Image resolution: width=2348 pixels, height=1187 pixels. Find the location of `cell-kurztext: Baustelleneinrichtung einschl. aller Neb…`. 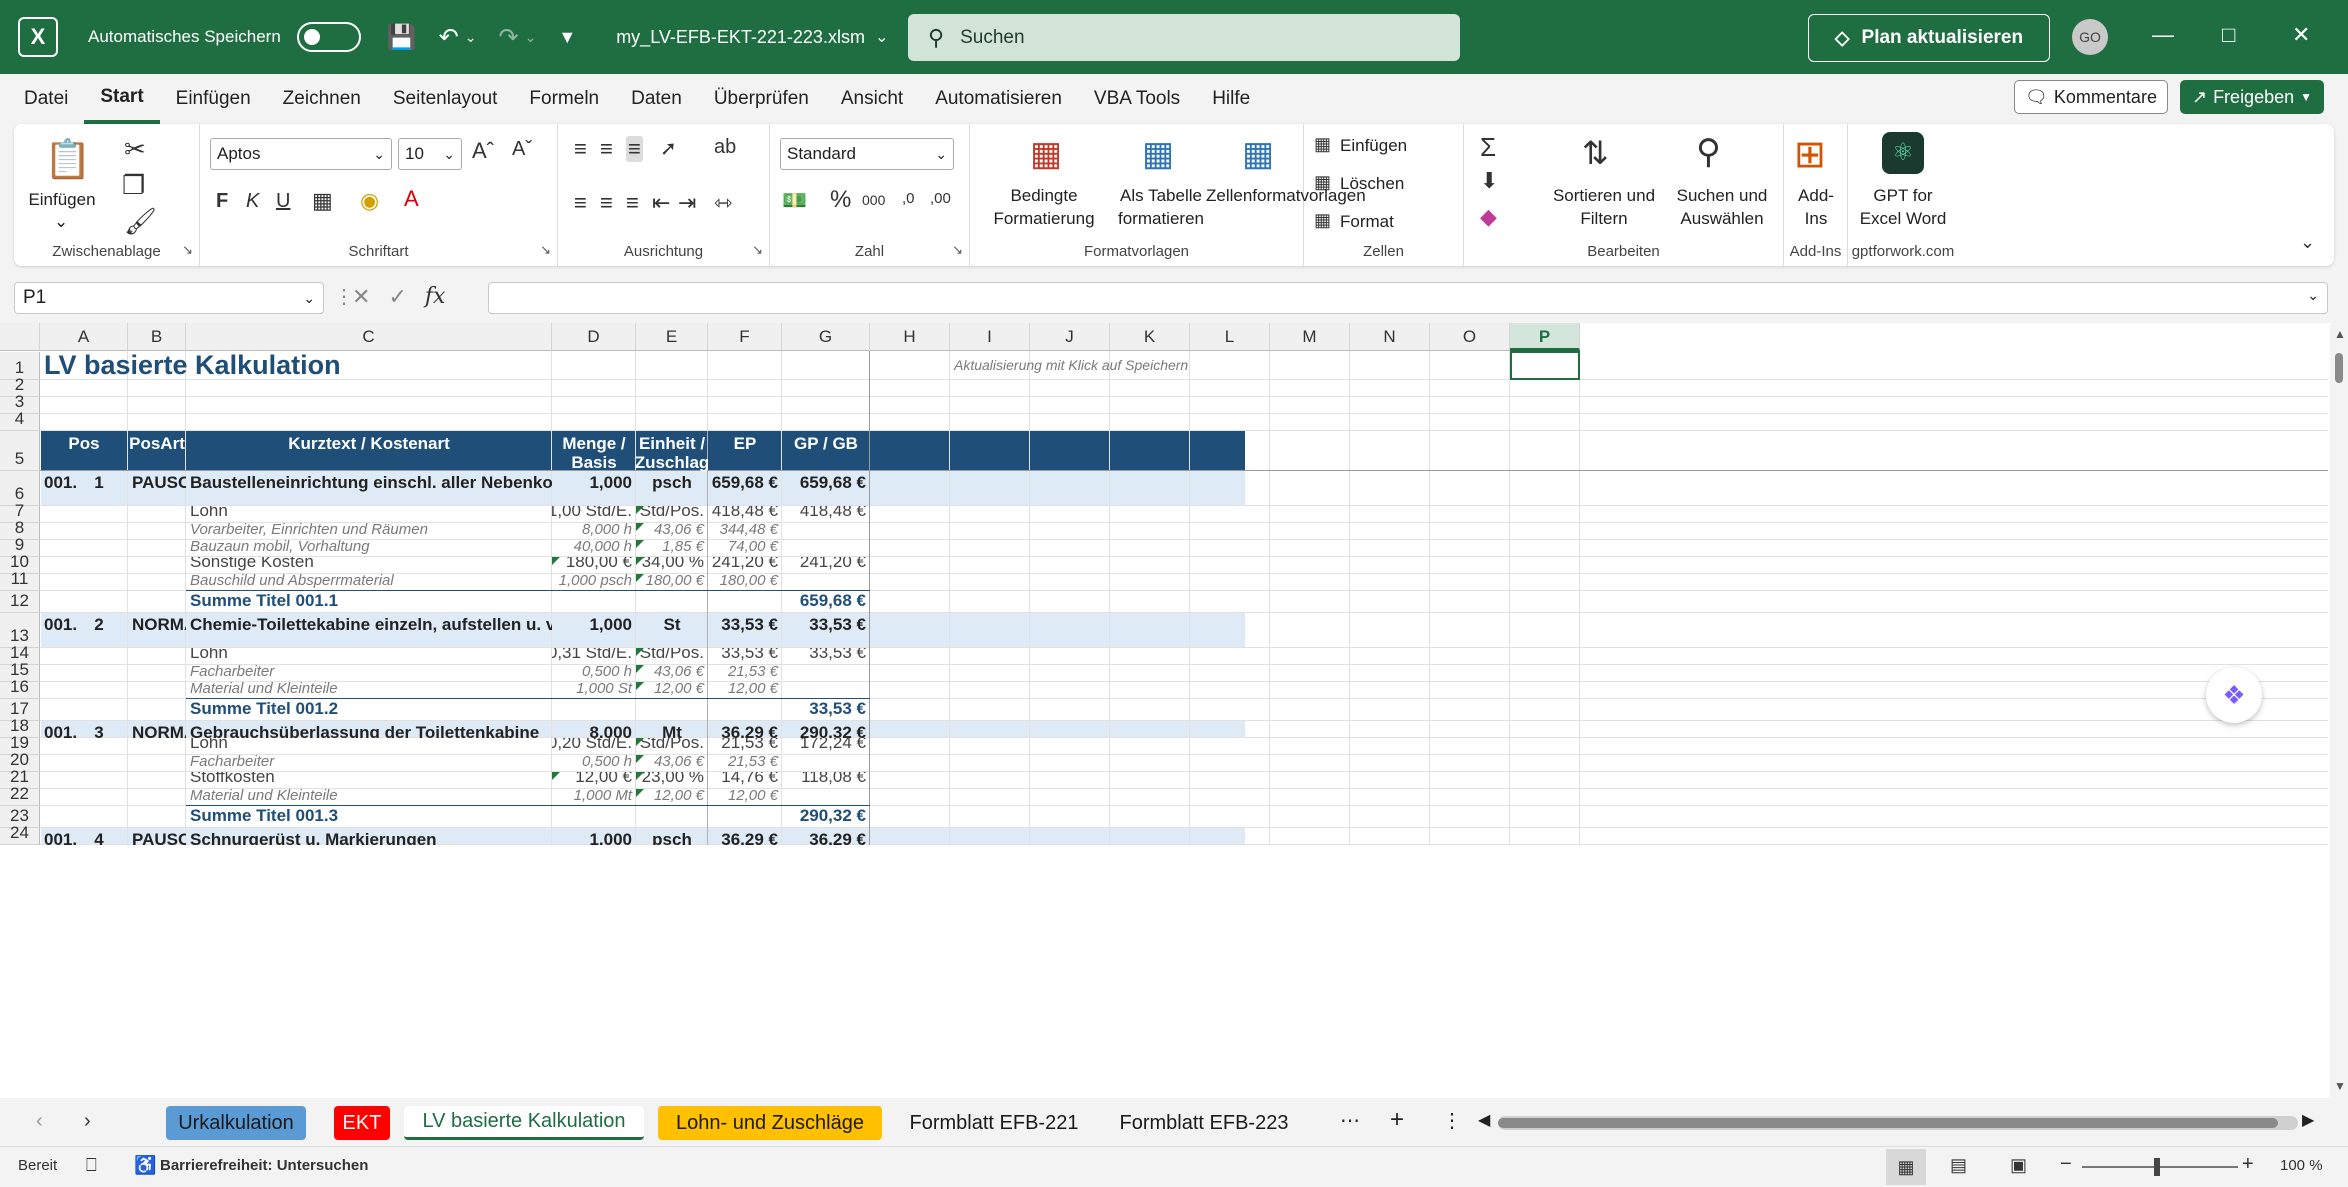

cell-kurztext: Baustelleneinrichtung einschl. aller Neb… is located at coordinates (369, 488).